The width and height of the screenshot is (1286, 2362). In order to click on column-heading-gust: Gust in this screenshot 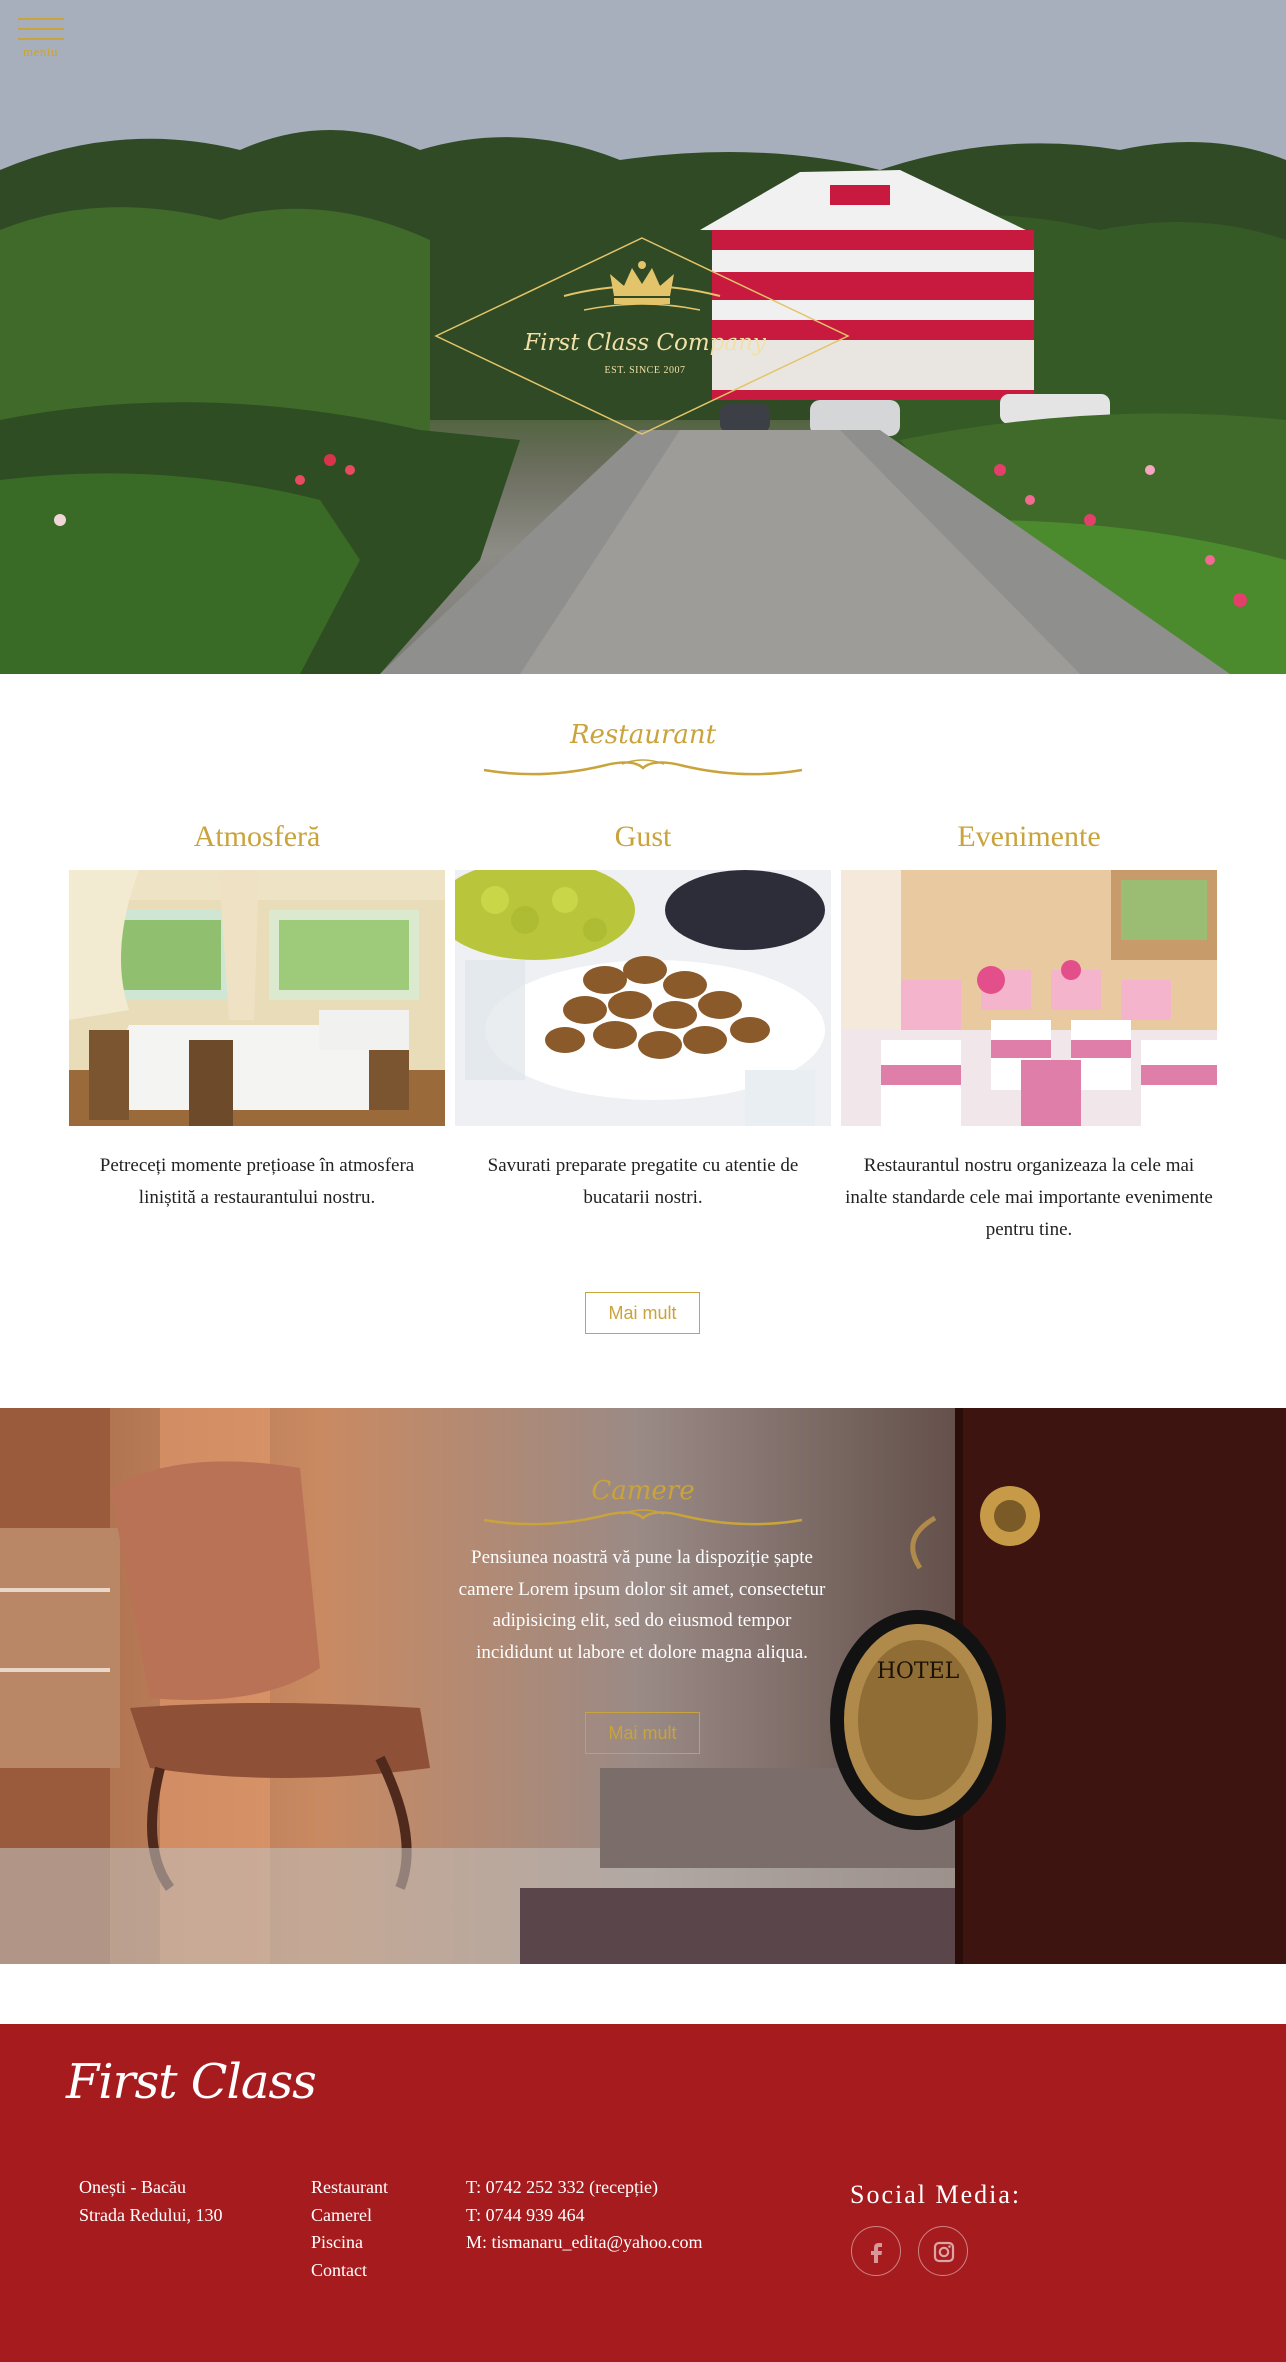, I will do `click(643, 836)`.